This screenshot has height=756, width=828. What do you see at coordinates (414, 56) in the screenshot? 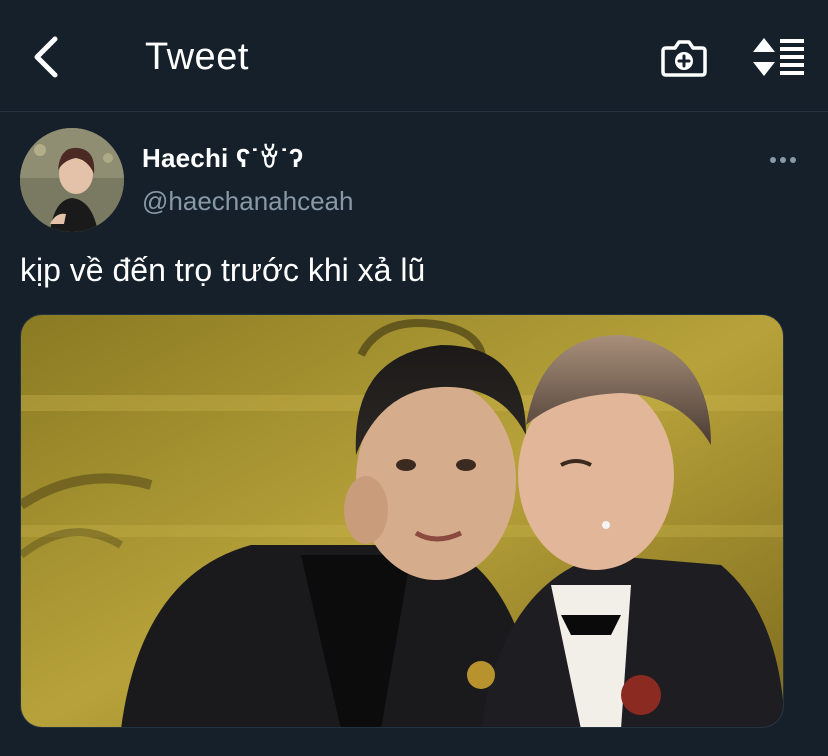
I see `top-bar: Tweet` at bounding box center [414, 56].